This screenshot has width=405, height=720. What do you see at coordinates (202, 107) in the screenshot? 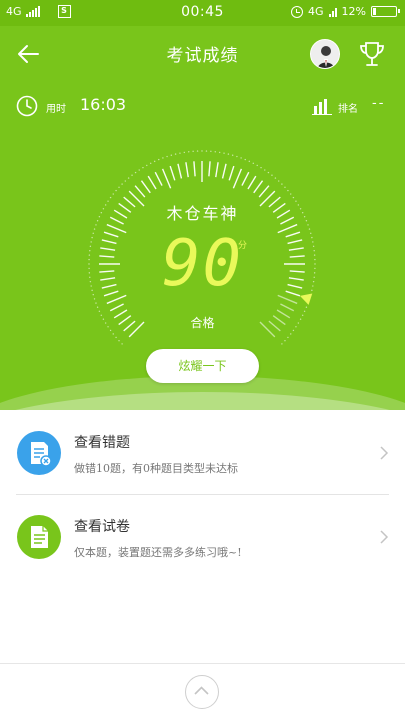
I see `info-row: 用时 16:03 排名 --` at bounding box center [202, 107].